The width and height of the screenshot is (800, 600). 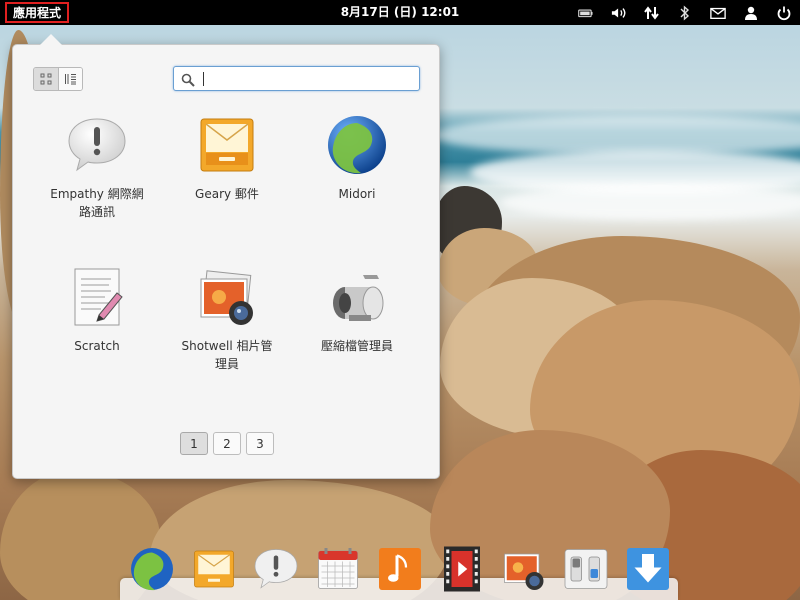 What do you see at coordinates (260, 443) in the screenshot?
I see `page-button-3: 3` at bounding box center [260, 443].